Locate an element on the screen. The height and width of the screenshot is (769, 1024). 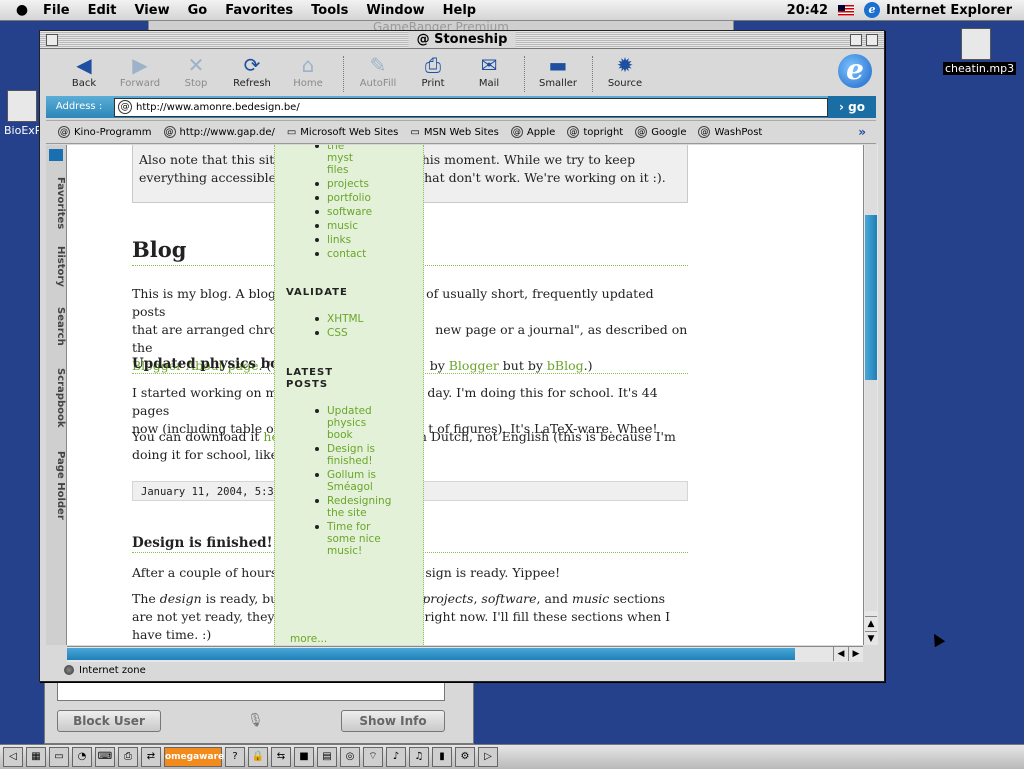
desktop-icon-label: cheatin.mp3 is located at coordinates (980, 68).